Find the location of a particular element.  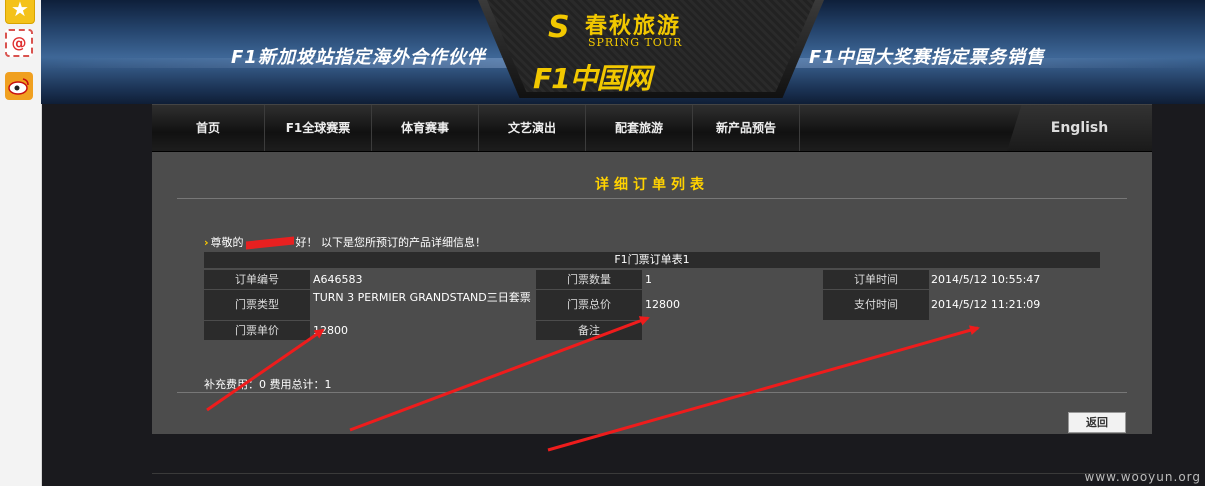

annotation-arrow-unit-price is located at coordinates (265, 370).